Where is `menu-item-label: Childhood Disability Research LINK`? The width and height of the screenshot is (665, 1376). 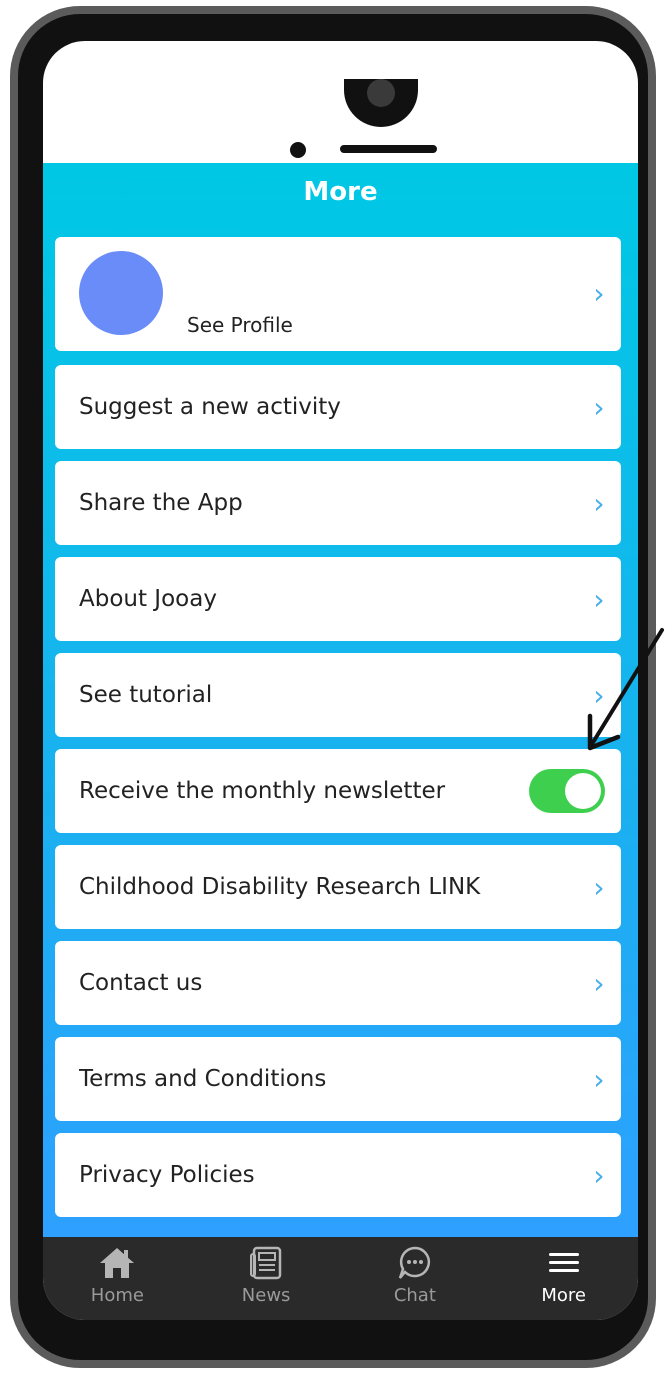 menu-item-label: Childhood Disability Research LINK is located at coordinates (280, 887).